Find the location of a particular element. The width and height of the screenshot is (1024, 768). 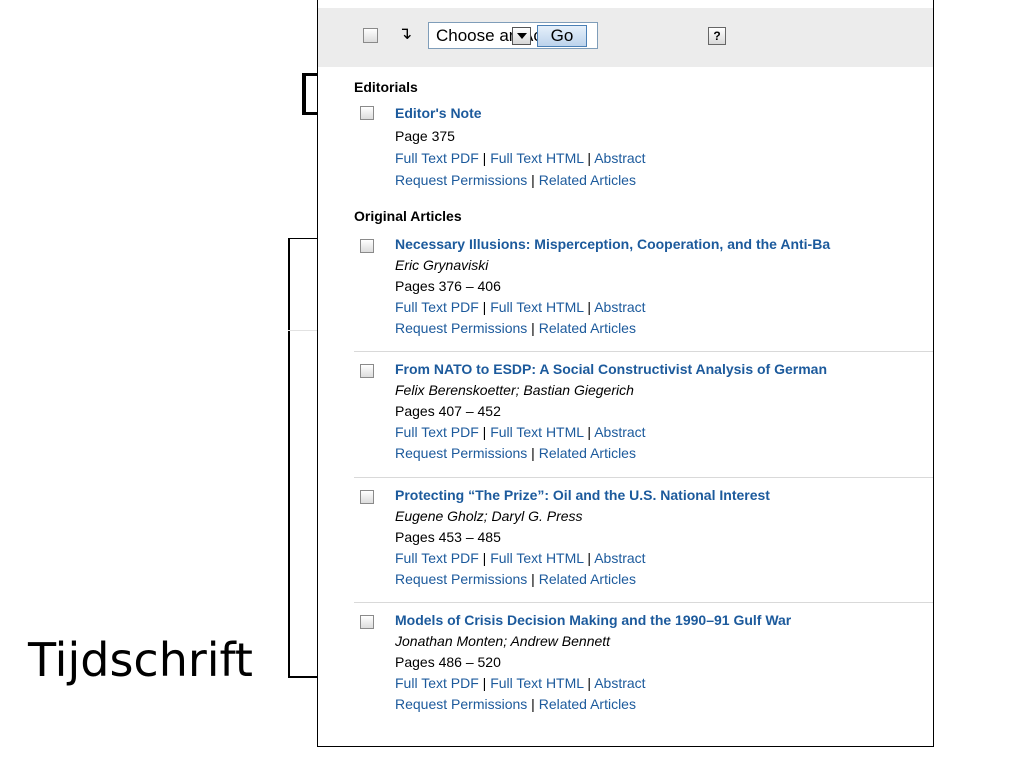

section-heading: Original Articles is located at coordinates (408, 216).